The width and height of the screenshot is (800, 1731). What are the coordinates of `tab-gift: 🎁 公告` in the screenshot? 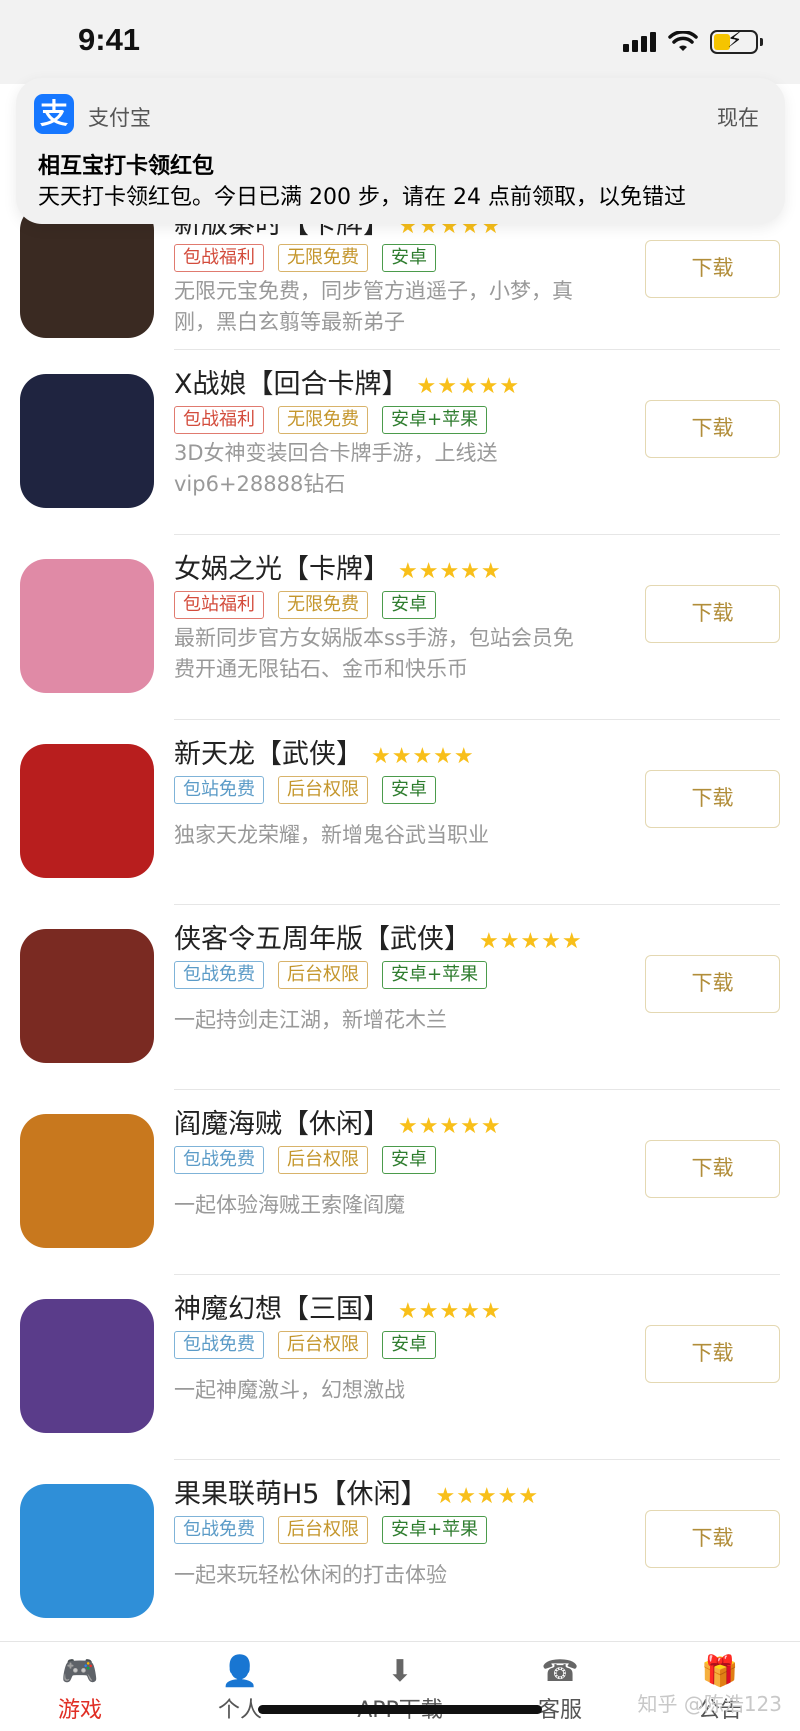 It's located at (720, 1686).